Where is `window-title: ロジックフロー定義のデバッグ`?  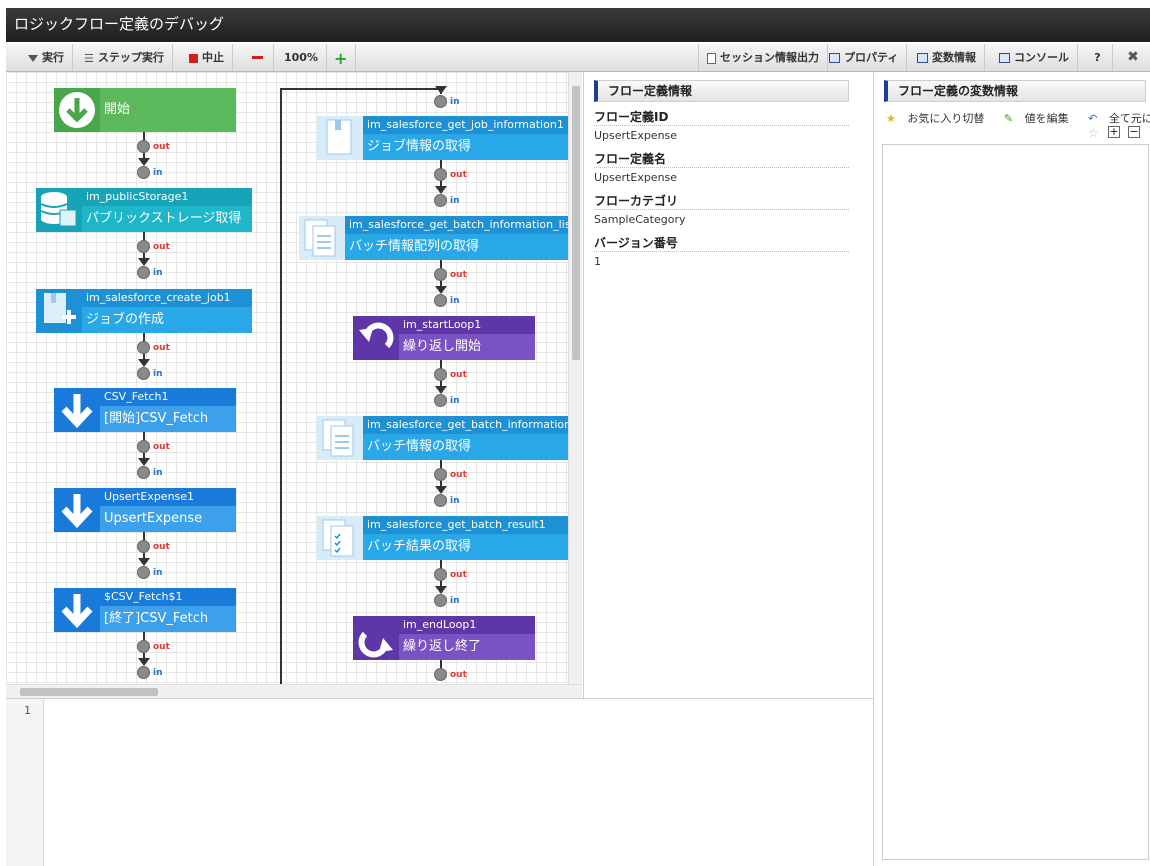
window-title: ロジックフロー定義のデバッグ is located at coordinates (578, 25).